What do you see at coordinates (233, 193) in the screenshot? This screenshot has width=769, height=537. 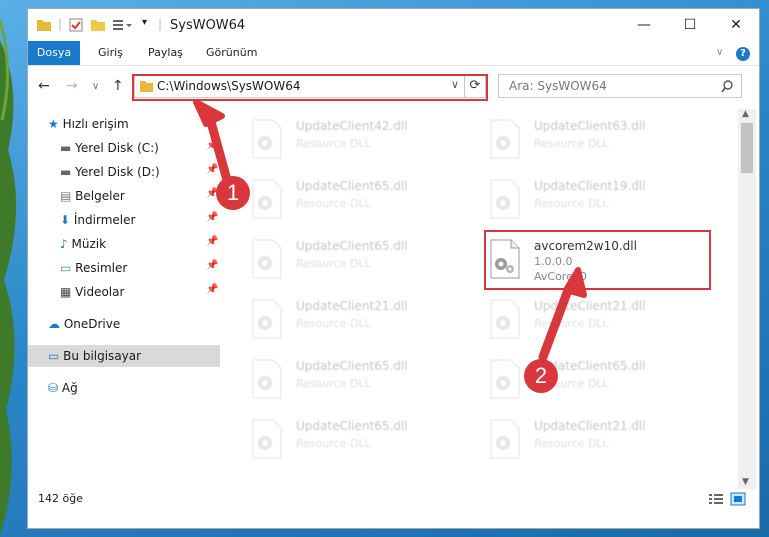 I see `step-badge-1: 1` at bounding box center [233, 193].